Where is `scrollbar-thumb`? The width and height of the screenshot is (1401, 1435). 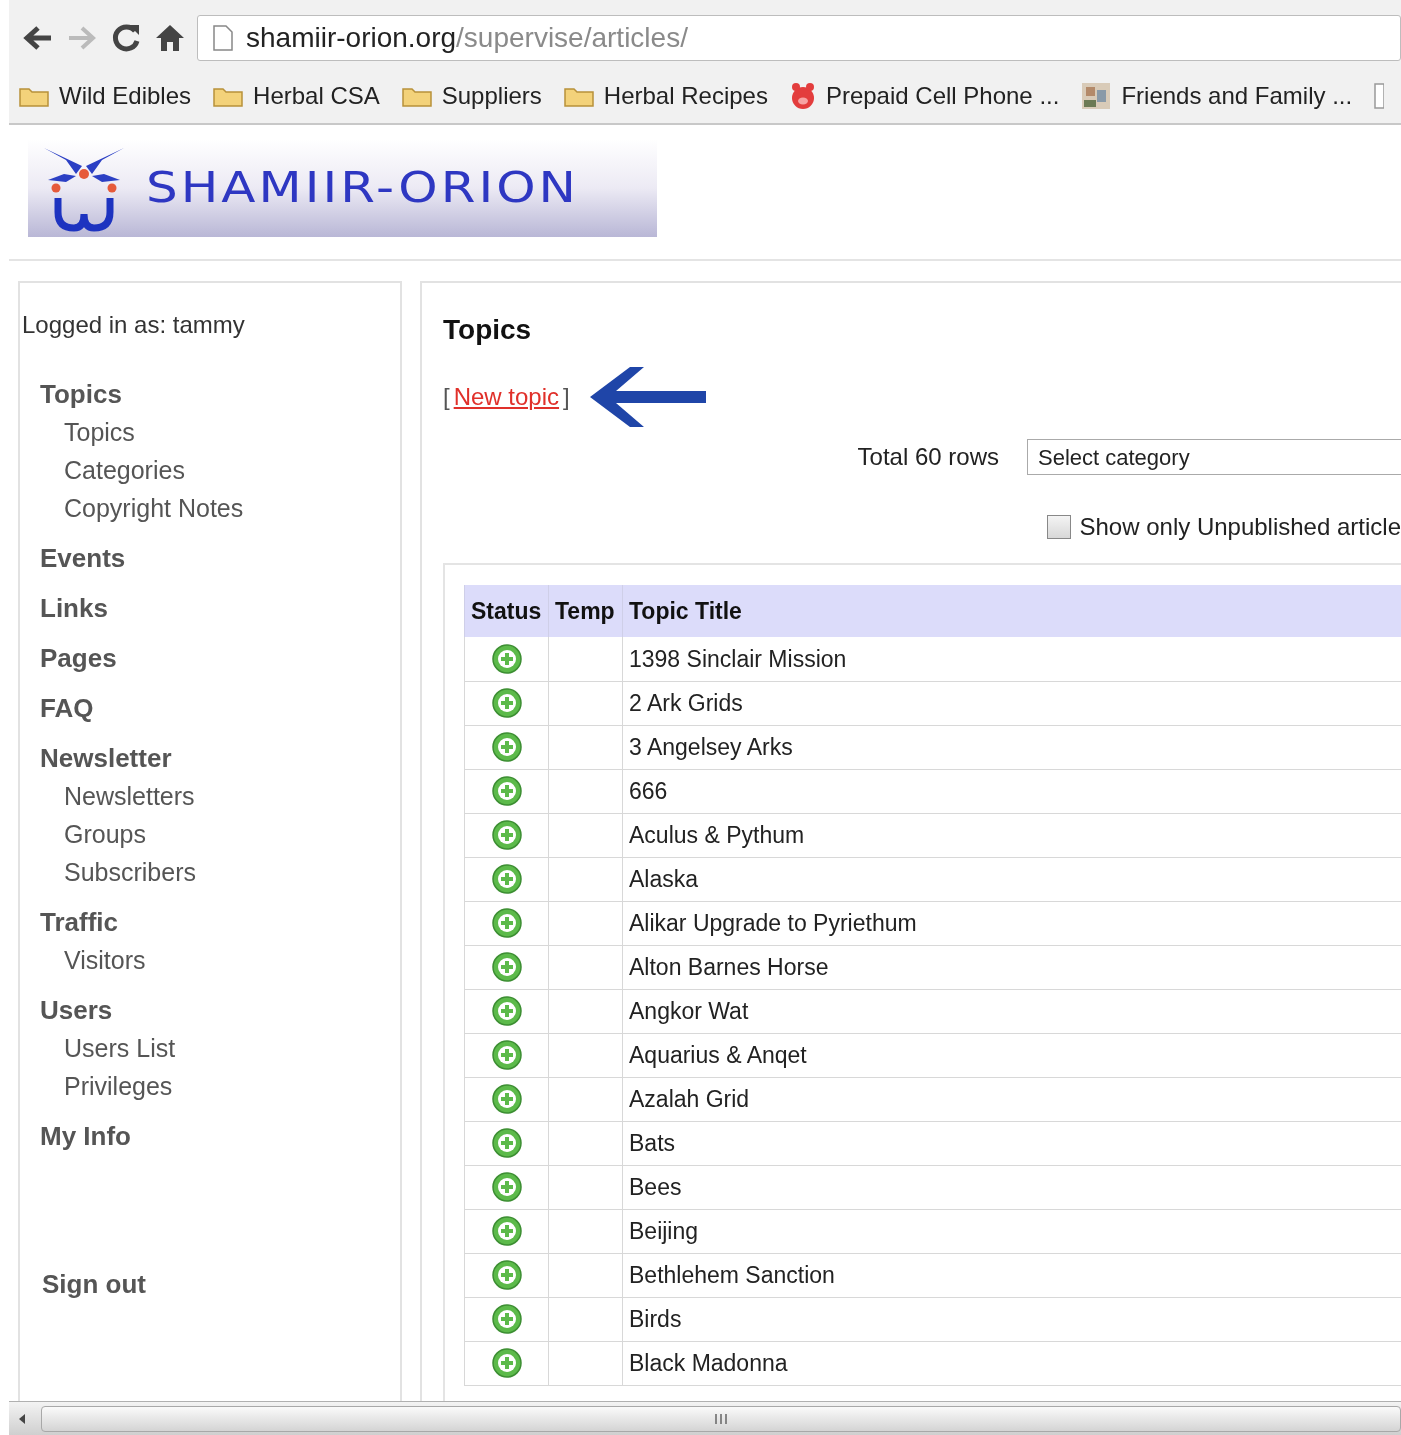
scrollbar-thumb is located at coordinates (721, 1418).